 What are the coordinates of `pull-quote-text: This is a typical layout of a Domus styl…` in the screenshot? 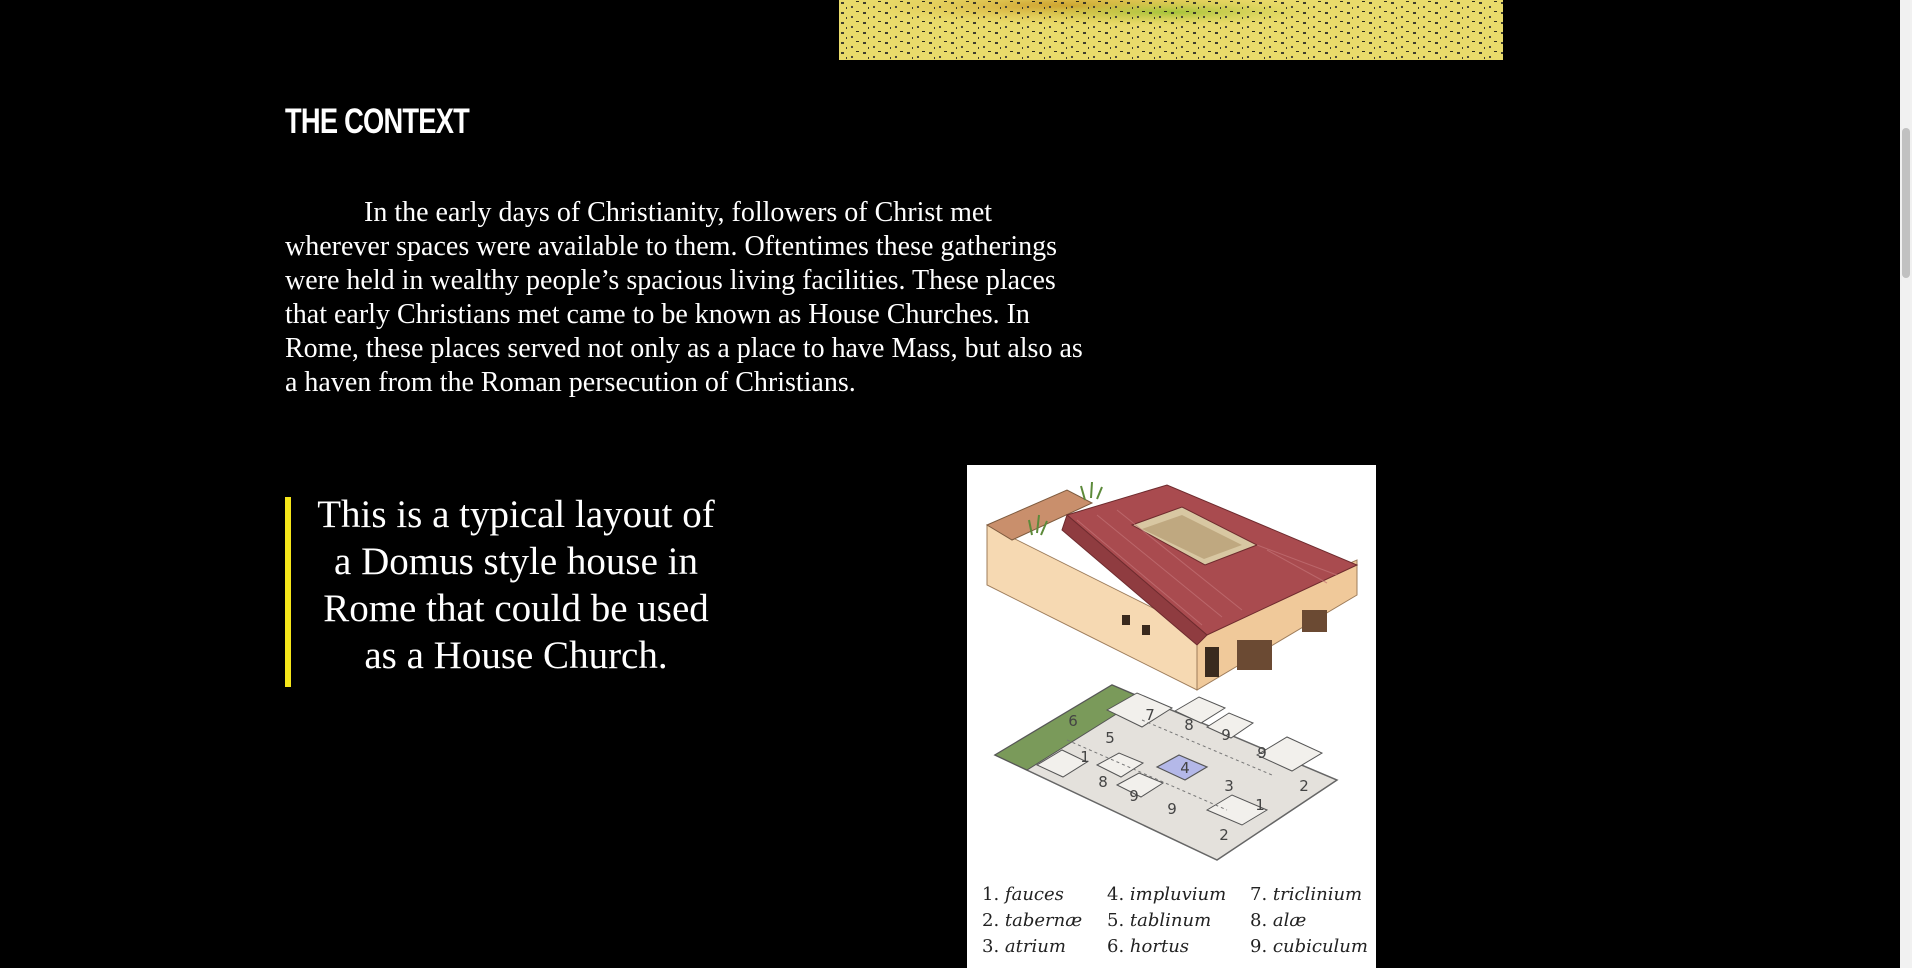 It's located at (516, 585).